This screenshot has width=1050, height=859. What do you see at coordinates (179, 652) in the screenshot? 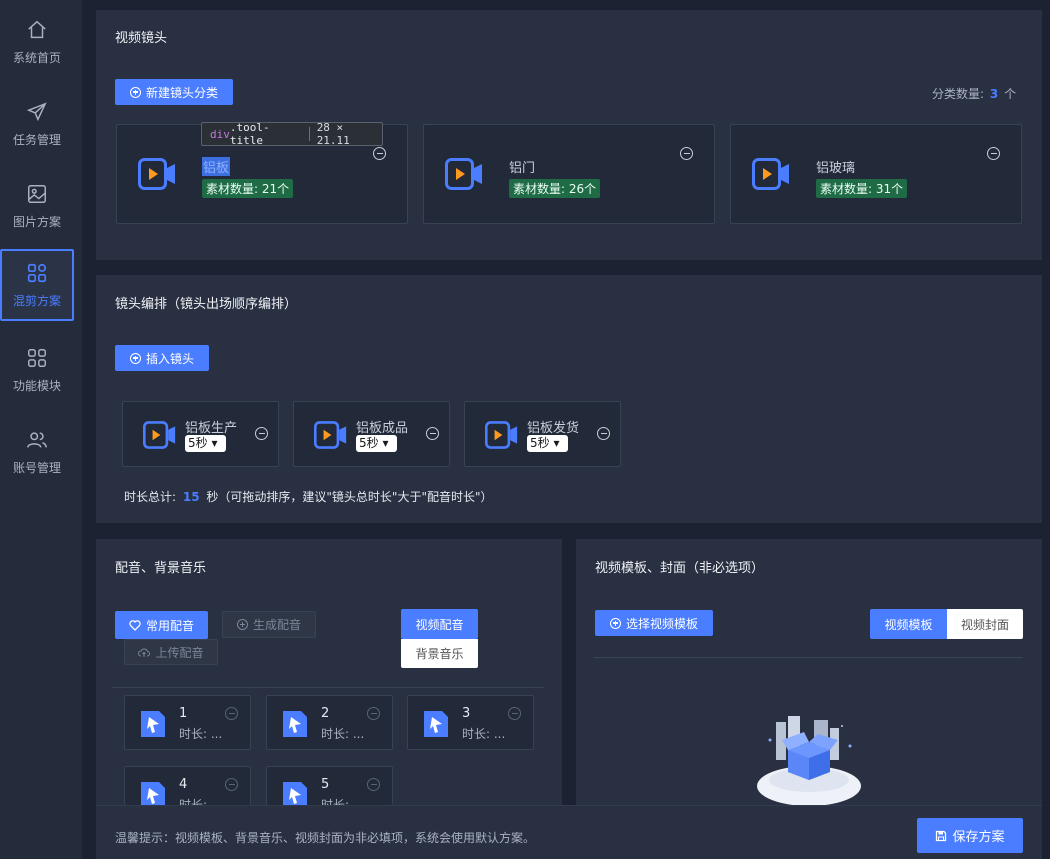
I see `upload-voice-label: 上传配音` at bounding box center [179, 652].